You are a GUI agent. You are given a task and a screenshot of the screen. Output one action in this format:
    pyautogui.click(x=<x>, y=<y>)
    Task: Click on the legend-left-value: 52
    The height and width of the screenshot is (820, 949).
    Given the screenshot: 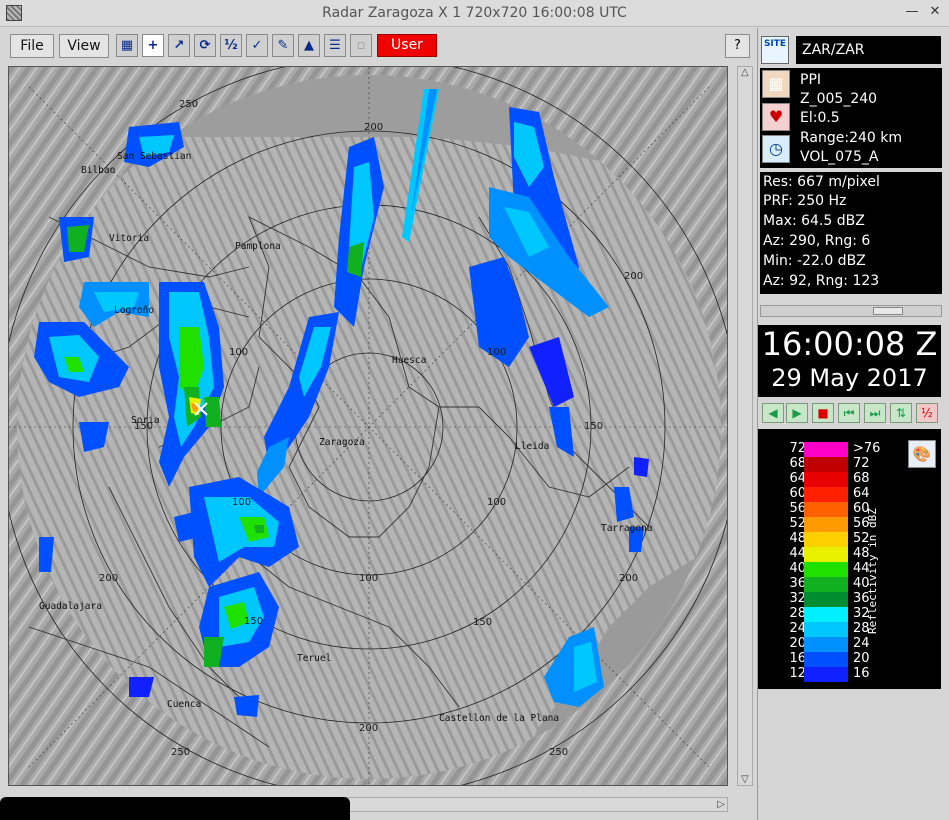 What is the action you would take?
    pyautogui.click(x=797, y=523)
    